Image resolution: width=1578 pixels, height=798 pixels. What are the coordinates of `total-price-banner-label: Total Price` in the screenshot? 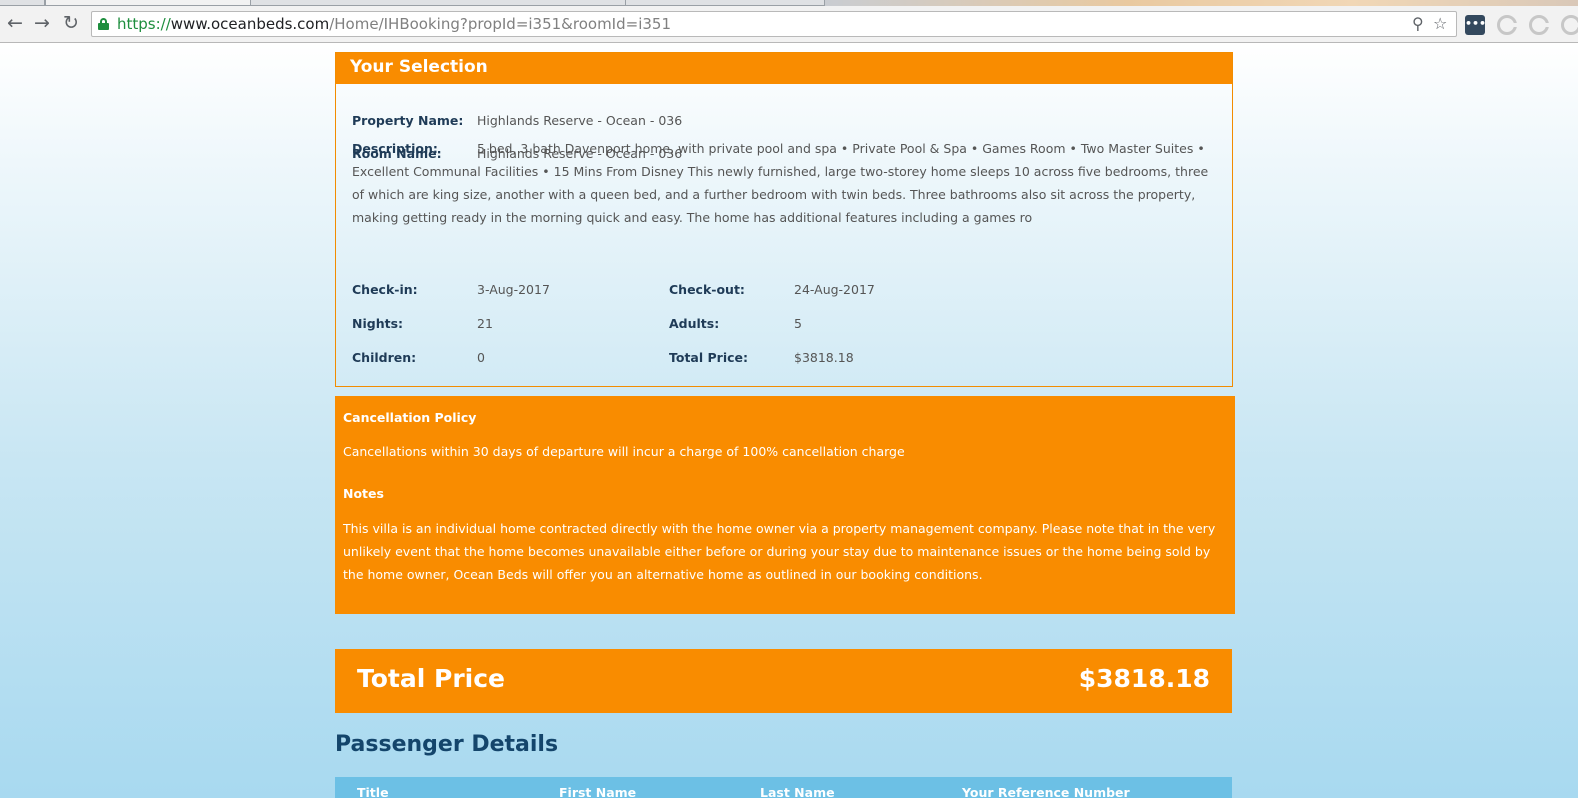 It's located at (431, 678).